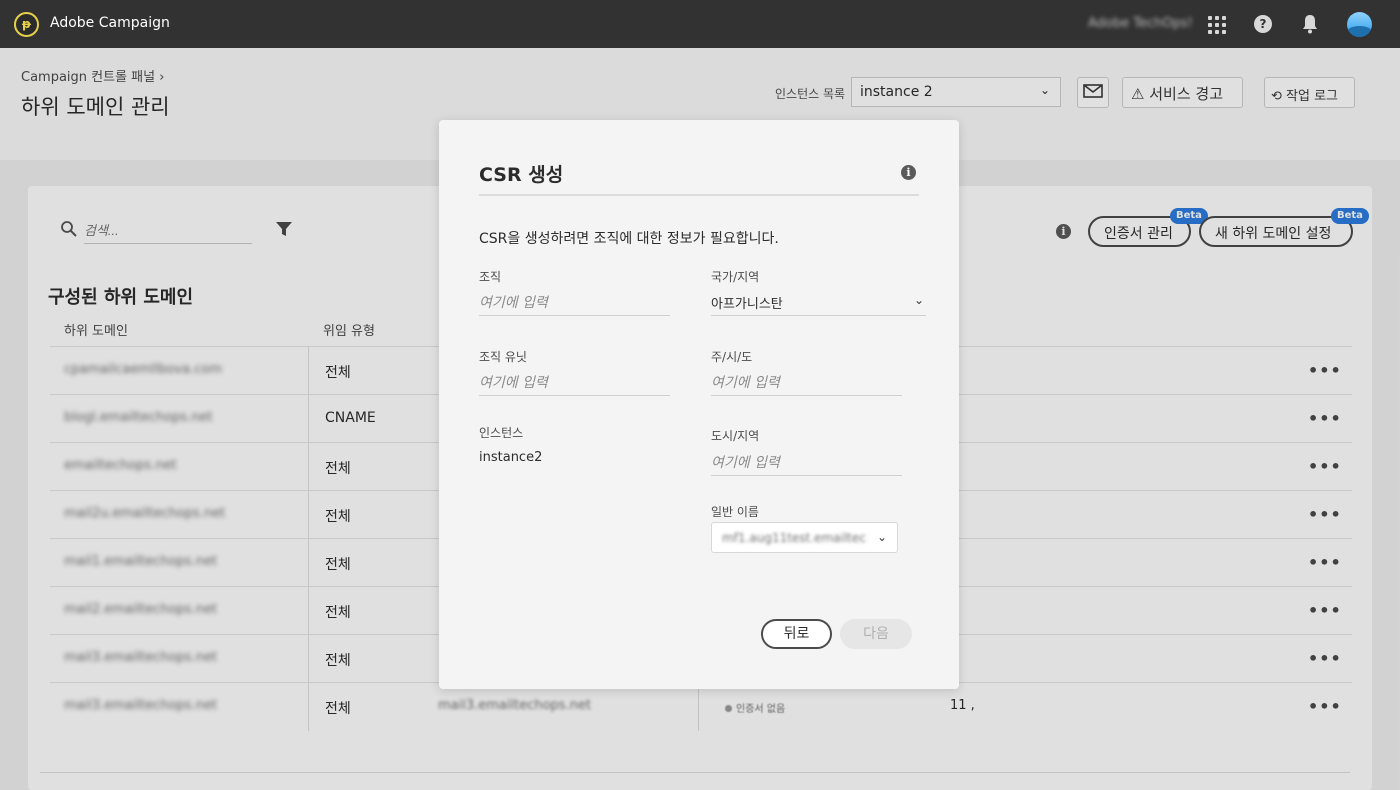  I want to click on org-switcher: Adobe TechOps!, so click(1140, 23).